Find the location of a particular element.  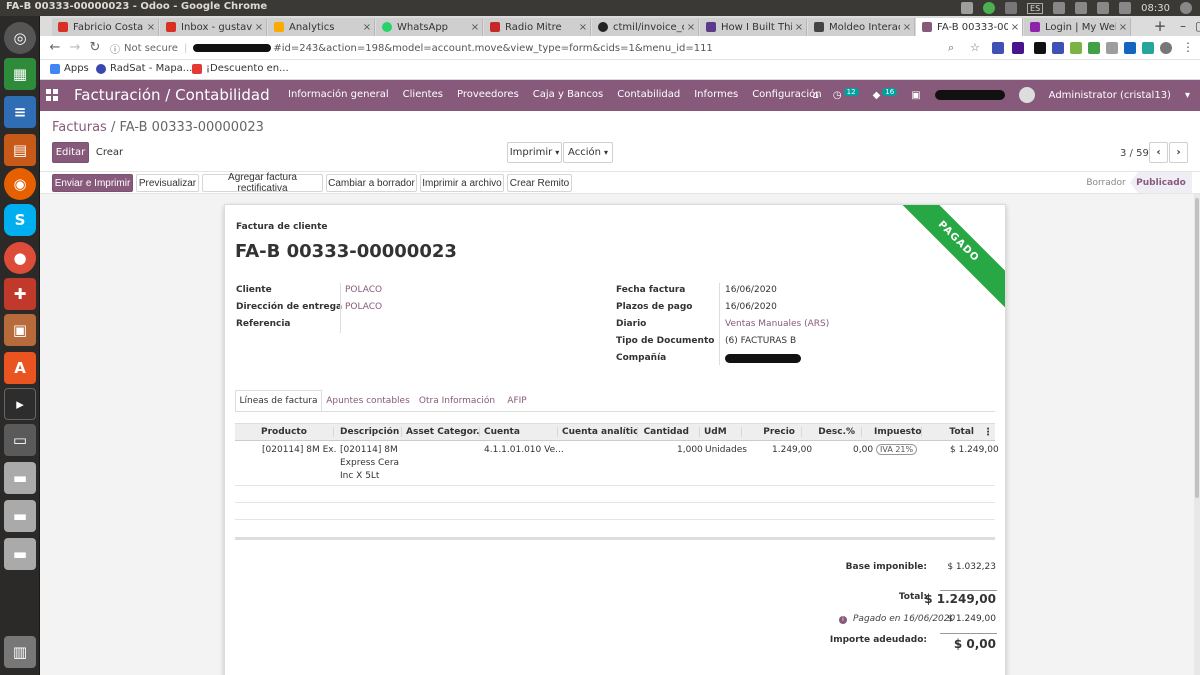

app-title: Facturación / Contabilidad is located at coordinates (172, 95).